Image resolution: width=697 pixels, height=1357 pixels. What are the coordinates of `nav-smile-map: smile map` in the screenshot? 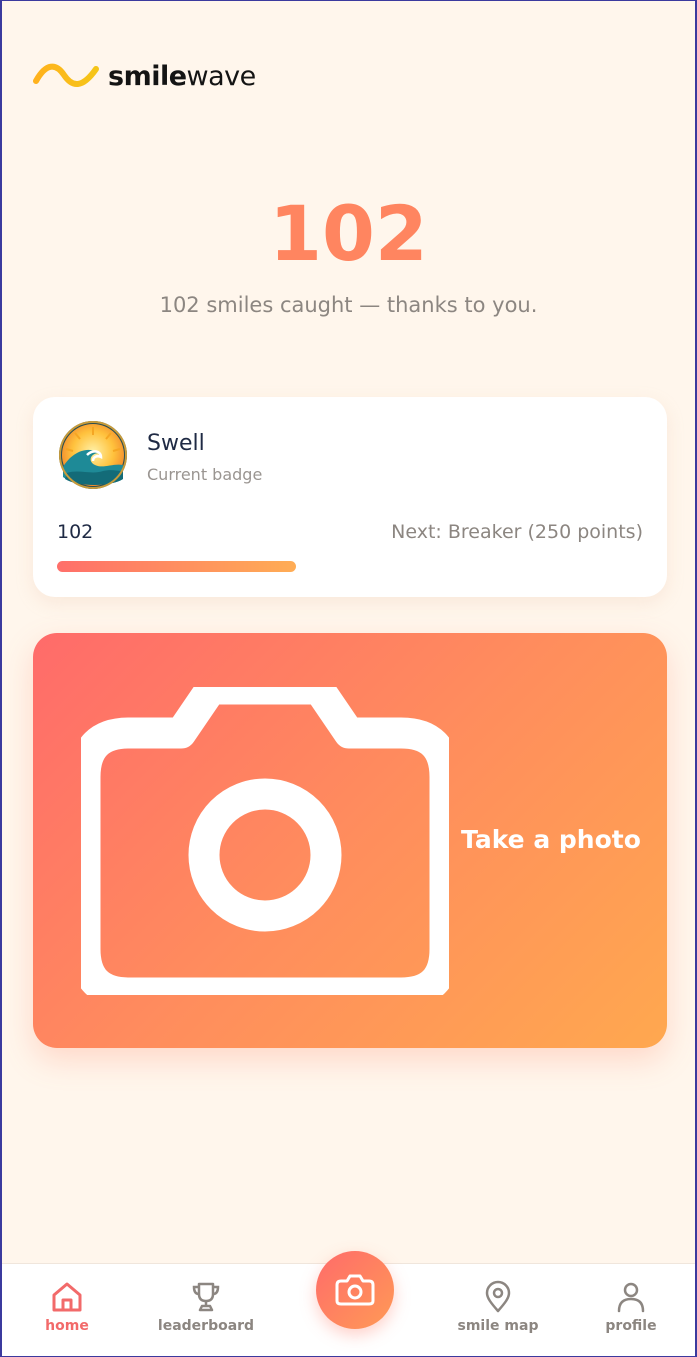 It's located at (498, 1307).